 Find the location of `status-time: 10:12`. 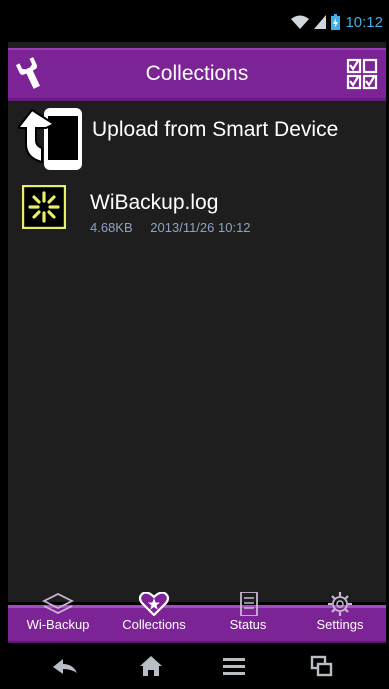

status-time: 10:12 is located at coordinates (364, 22).